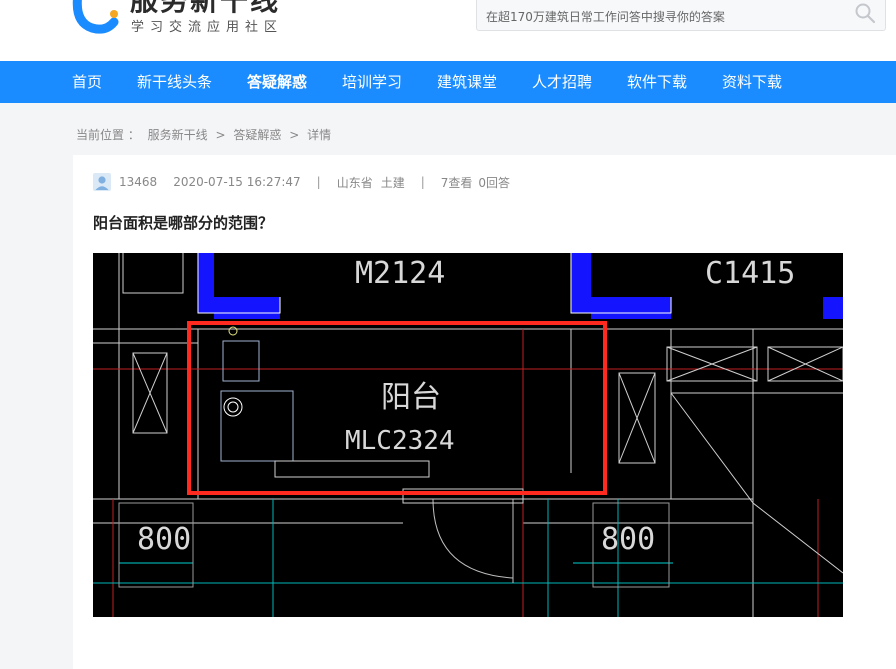 The height and width of the screenshot is (669, 896). Describe the element at coordinates (400, 273) in the screenshot. I see `door-label: M2124` at that location.